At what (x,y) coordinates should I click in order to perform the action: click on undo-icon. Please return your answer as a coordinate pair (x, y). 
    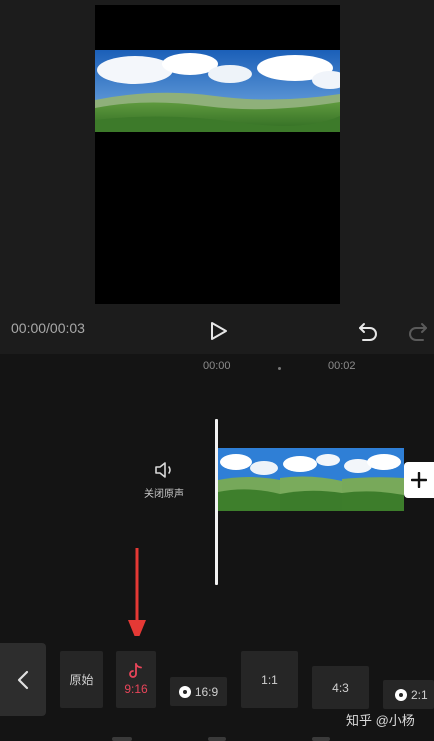
    Looking at the image, I should click on (368, 332).